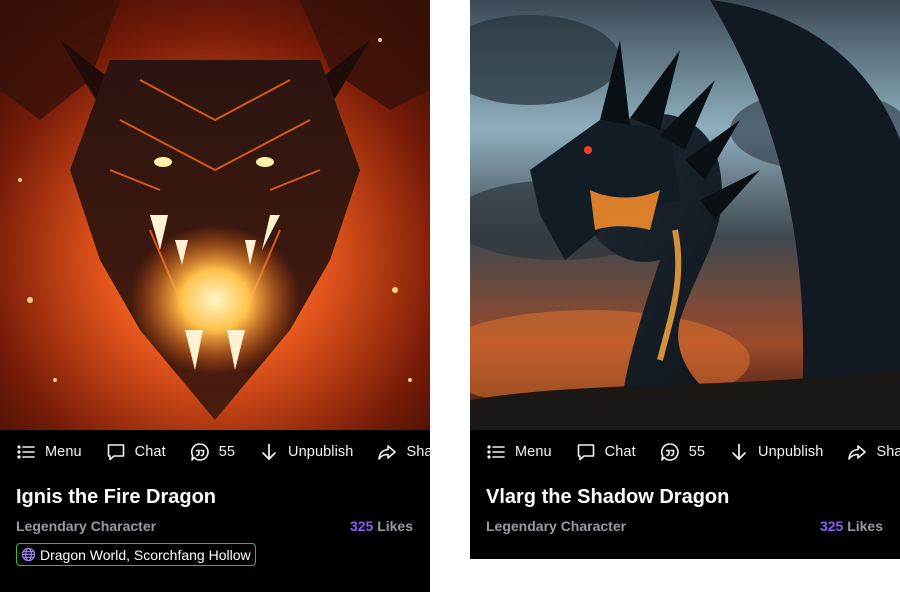  Describe the element at coordinates (607, 497) in the screenshot. I see `character-name: Vlarg the Shadow Dragon` at that location.